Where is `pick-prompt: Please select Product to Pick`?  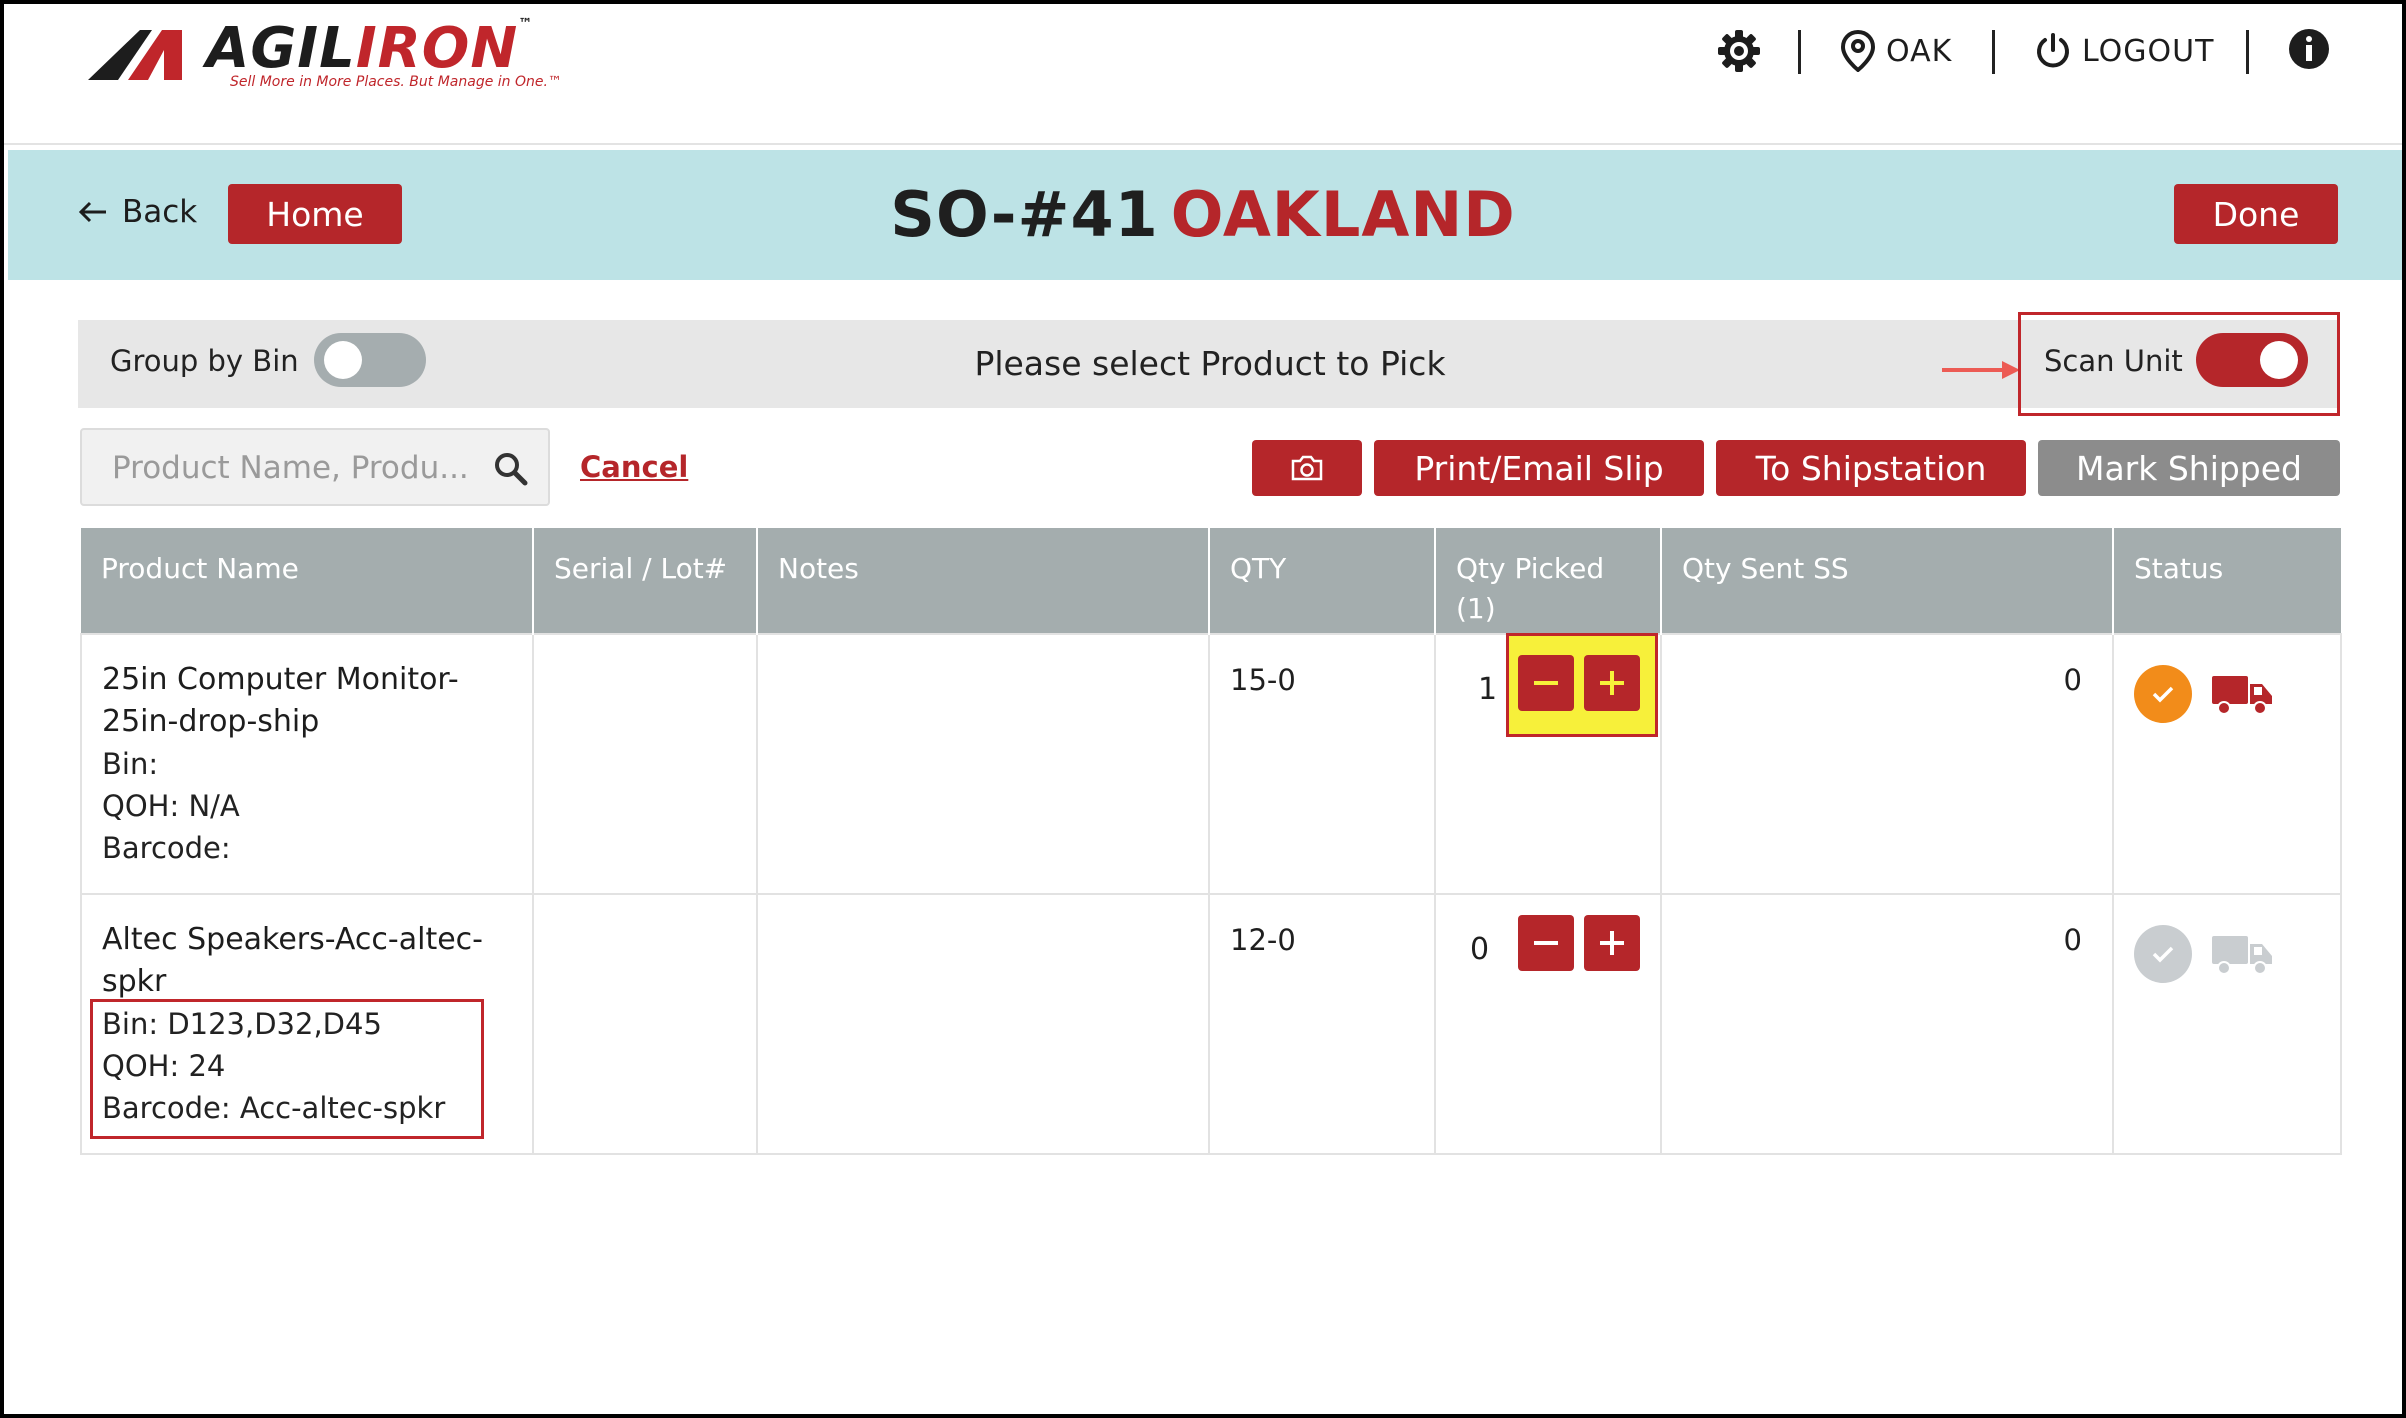
pick-prompt: Please select Product to Pick is located at coordinates (1210, 363).